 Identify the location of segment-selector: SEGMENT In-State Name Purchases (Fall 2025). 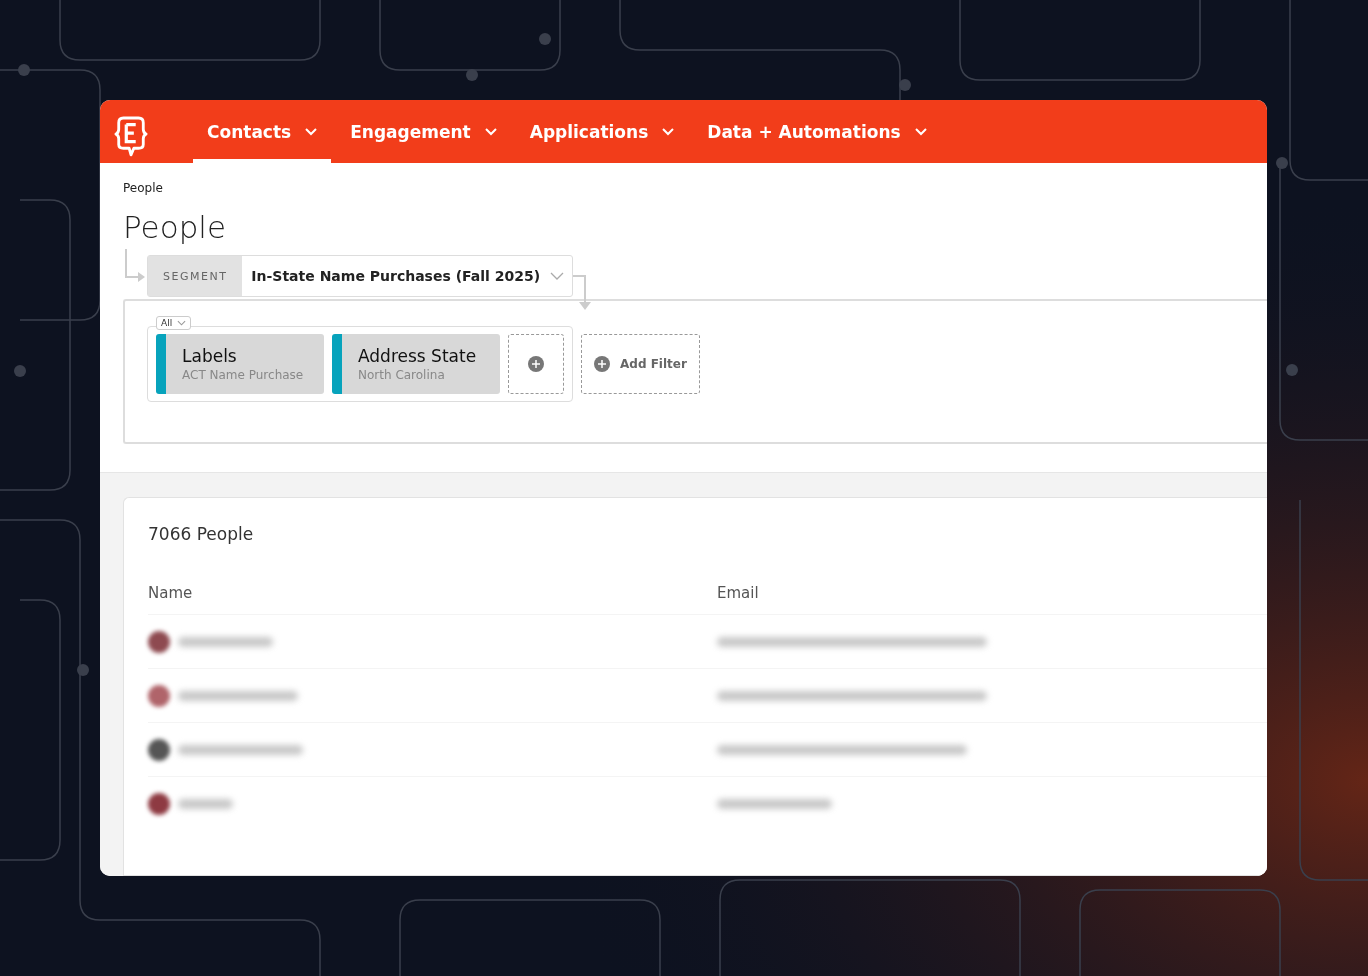
(360, 276).